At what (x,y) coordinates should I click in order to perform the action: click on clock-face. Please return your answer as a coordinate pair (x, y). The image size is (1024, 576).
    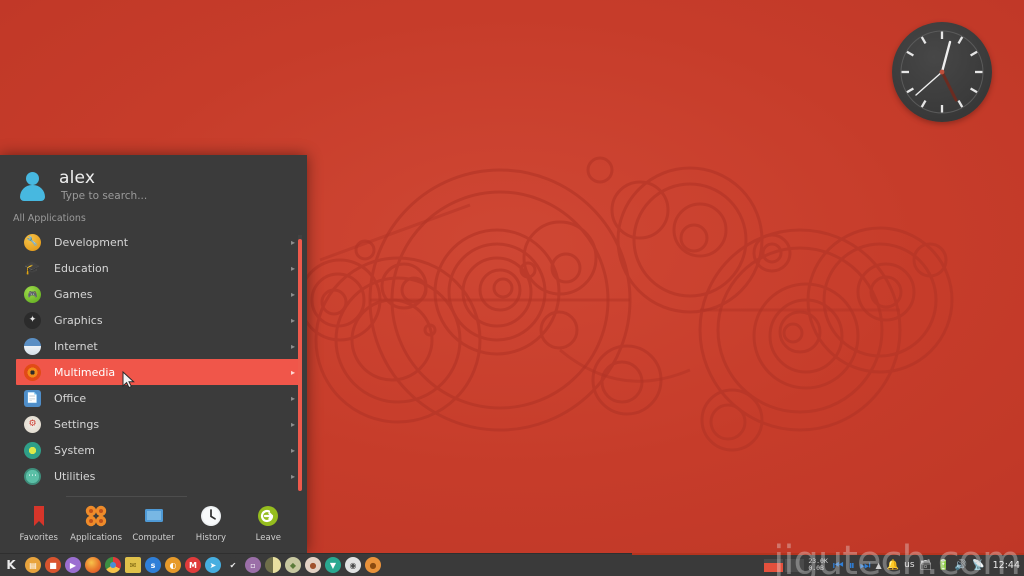
    Looking at the image, I should click on (942, 72).